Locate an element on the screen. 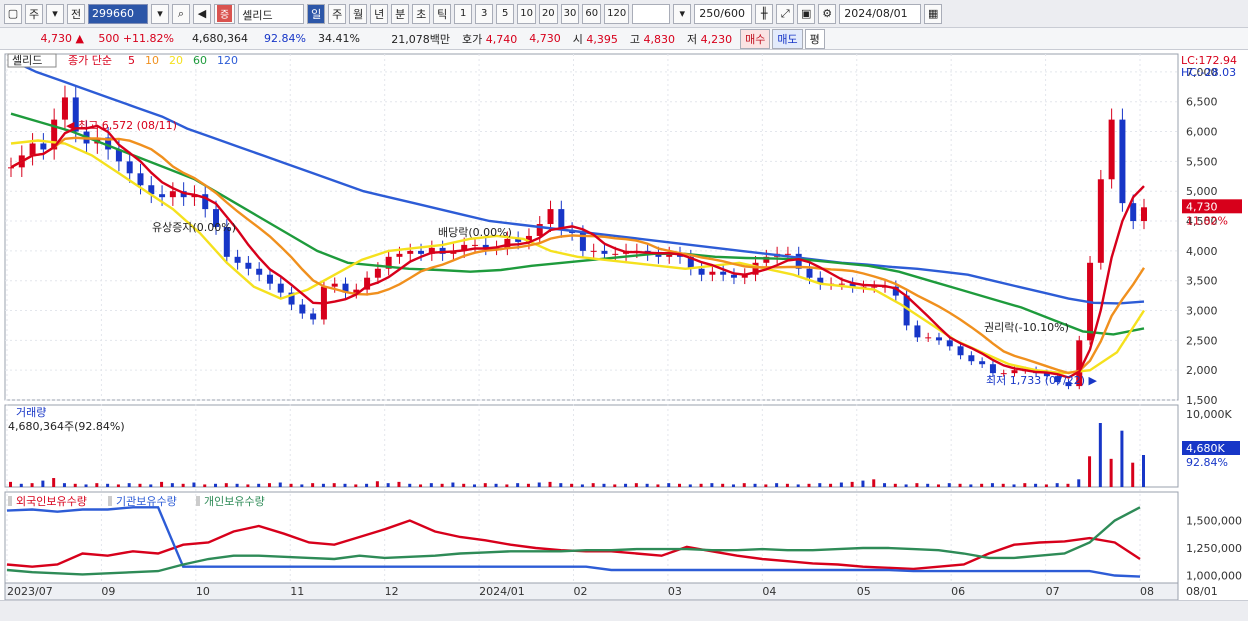 The image size is (1248, 621). interval-20: 20 is located at coordinates (548, 13).